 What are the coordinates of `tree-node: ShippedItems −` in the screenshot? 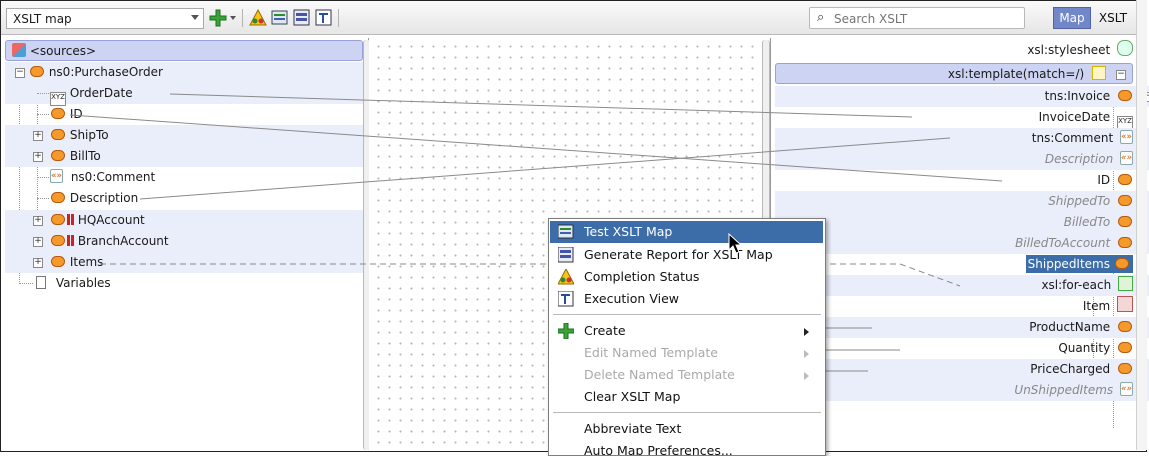 It's located at (962, 264).